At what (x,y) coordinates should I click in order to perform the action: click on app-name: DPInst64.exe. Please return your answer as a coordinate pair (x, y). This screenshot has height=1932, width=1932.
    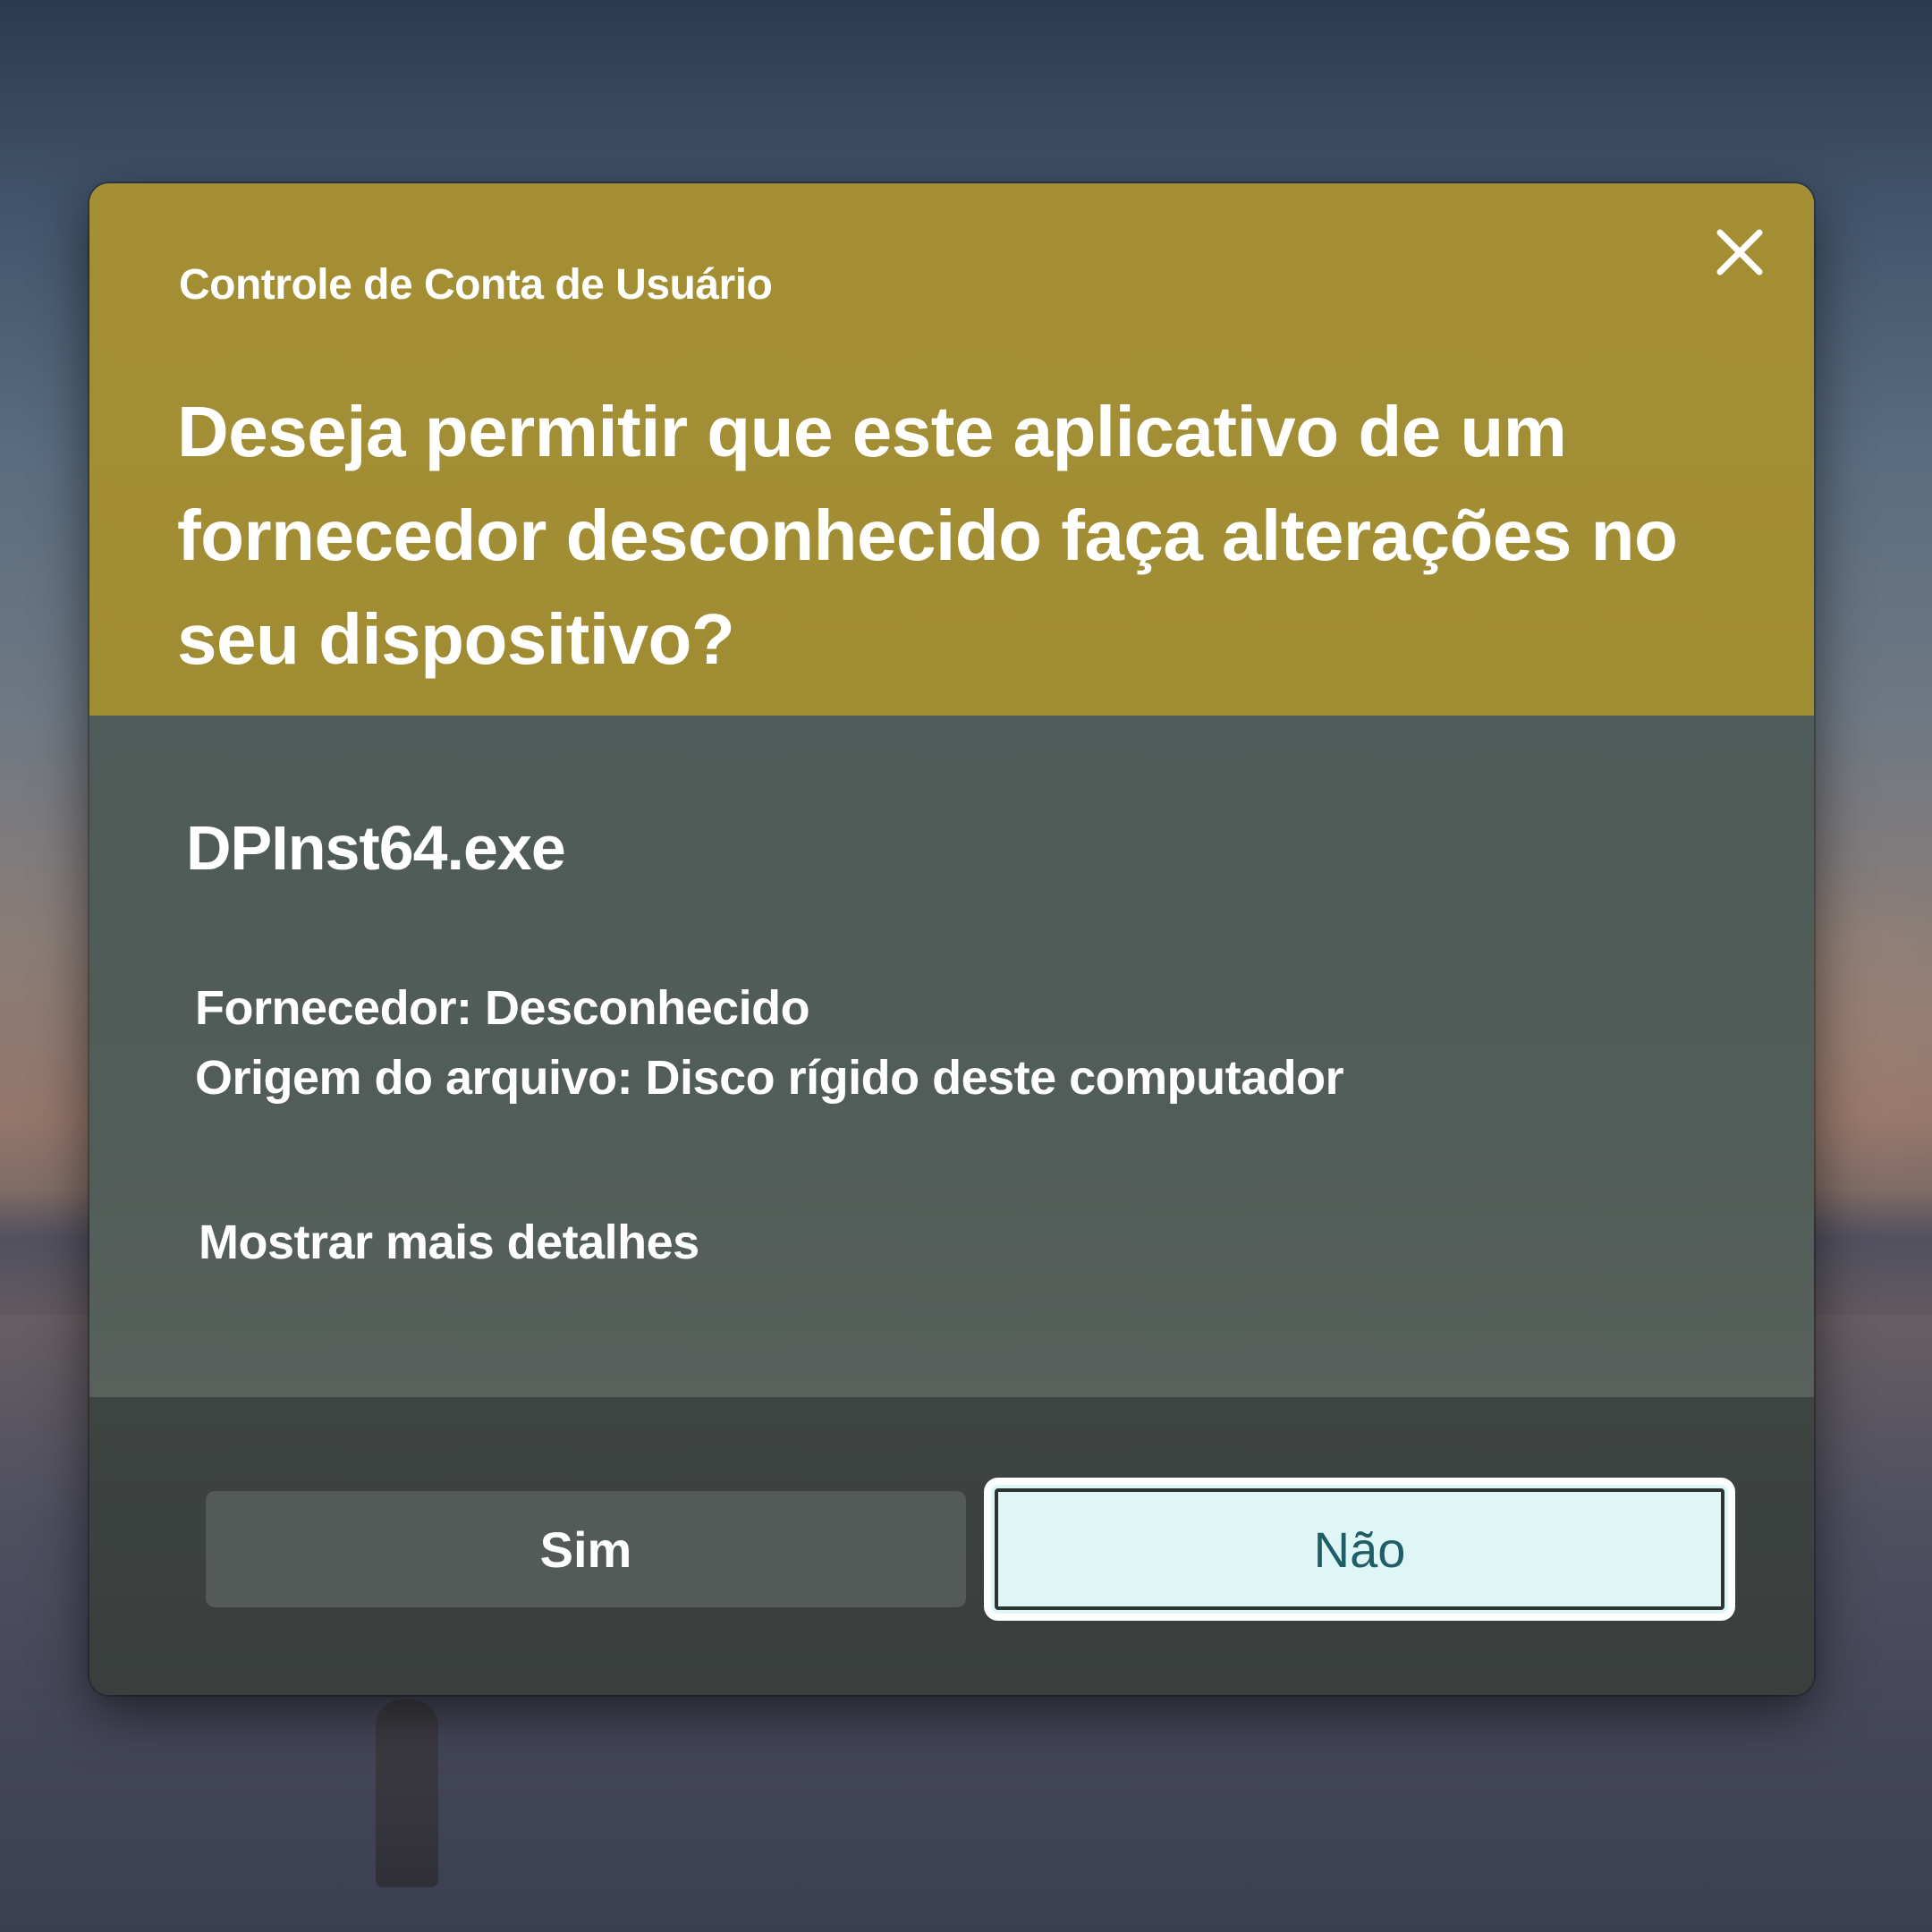
    Looking at the image, I should click on (376, 848).